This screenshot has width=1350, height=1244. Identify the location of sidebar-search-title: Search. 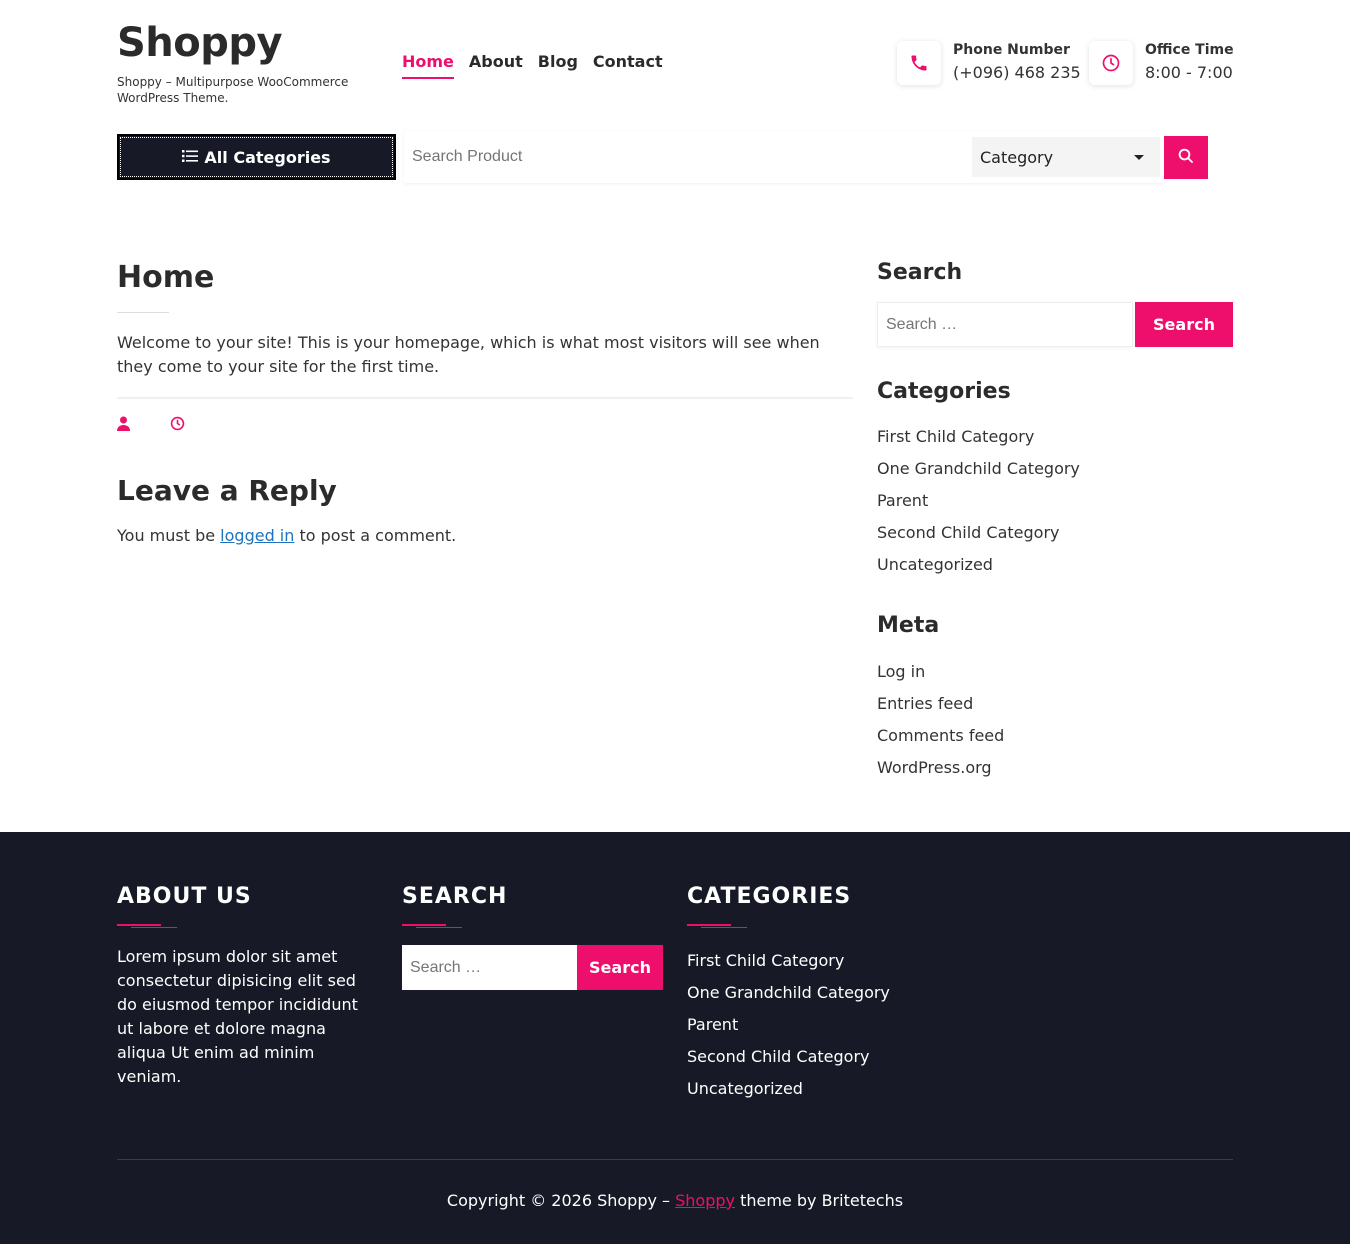
(920, 272).